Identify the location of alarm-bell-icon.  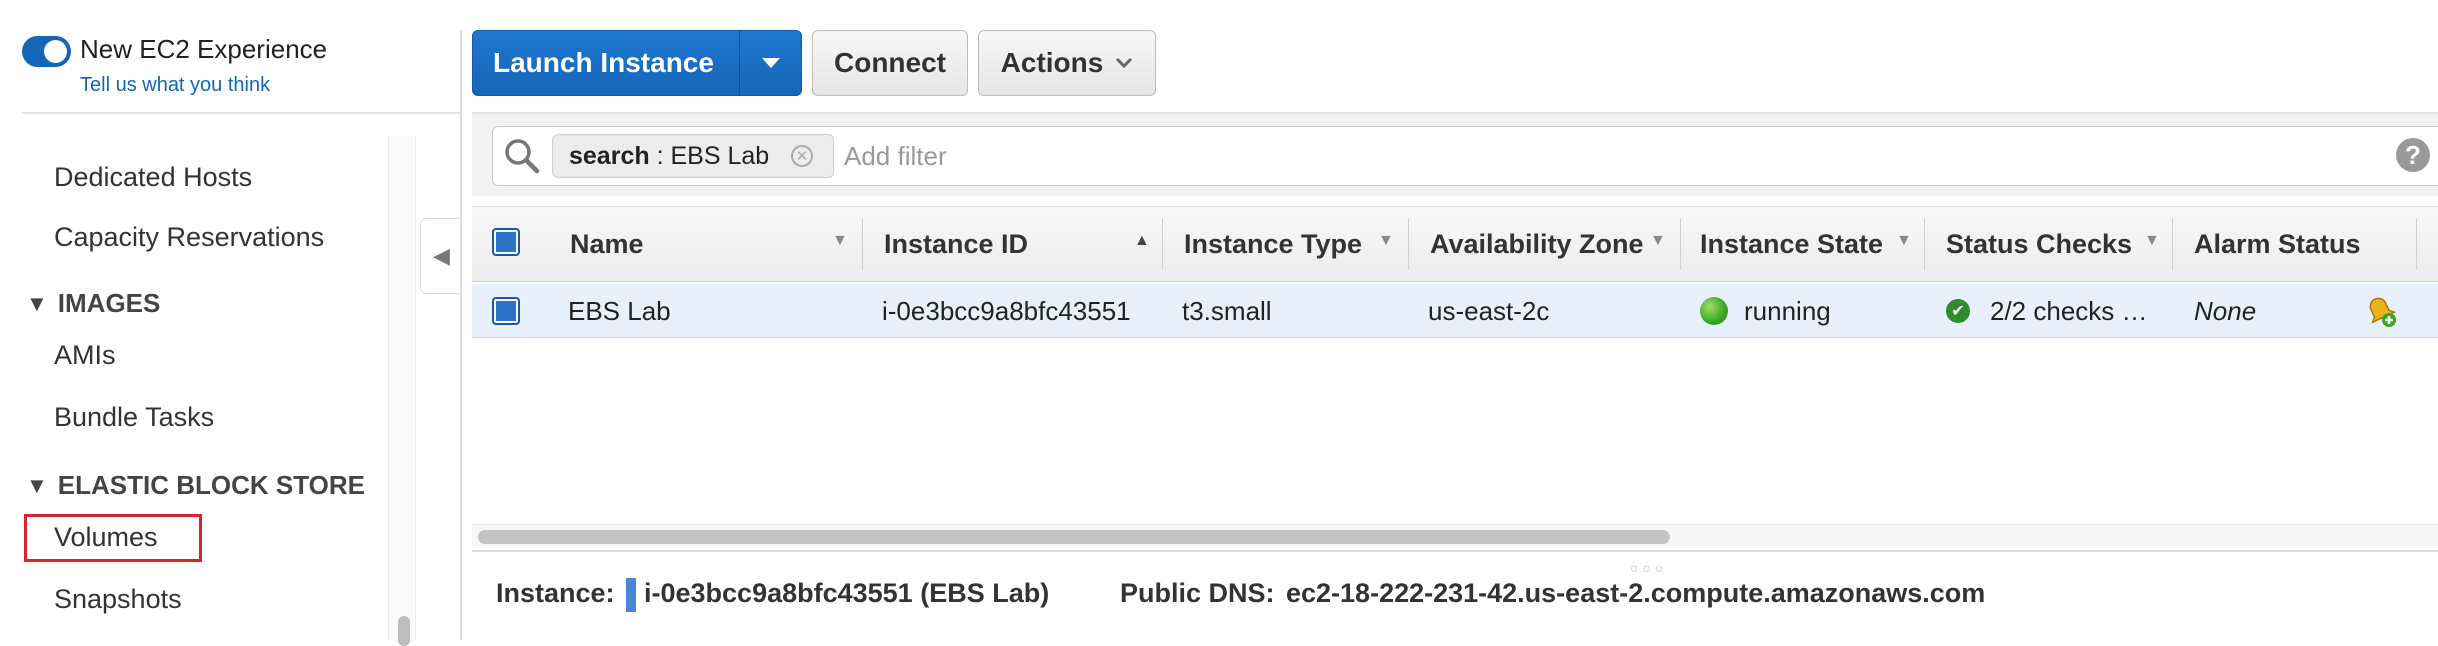
(2380, 310).